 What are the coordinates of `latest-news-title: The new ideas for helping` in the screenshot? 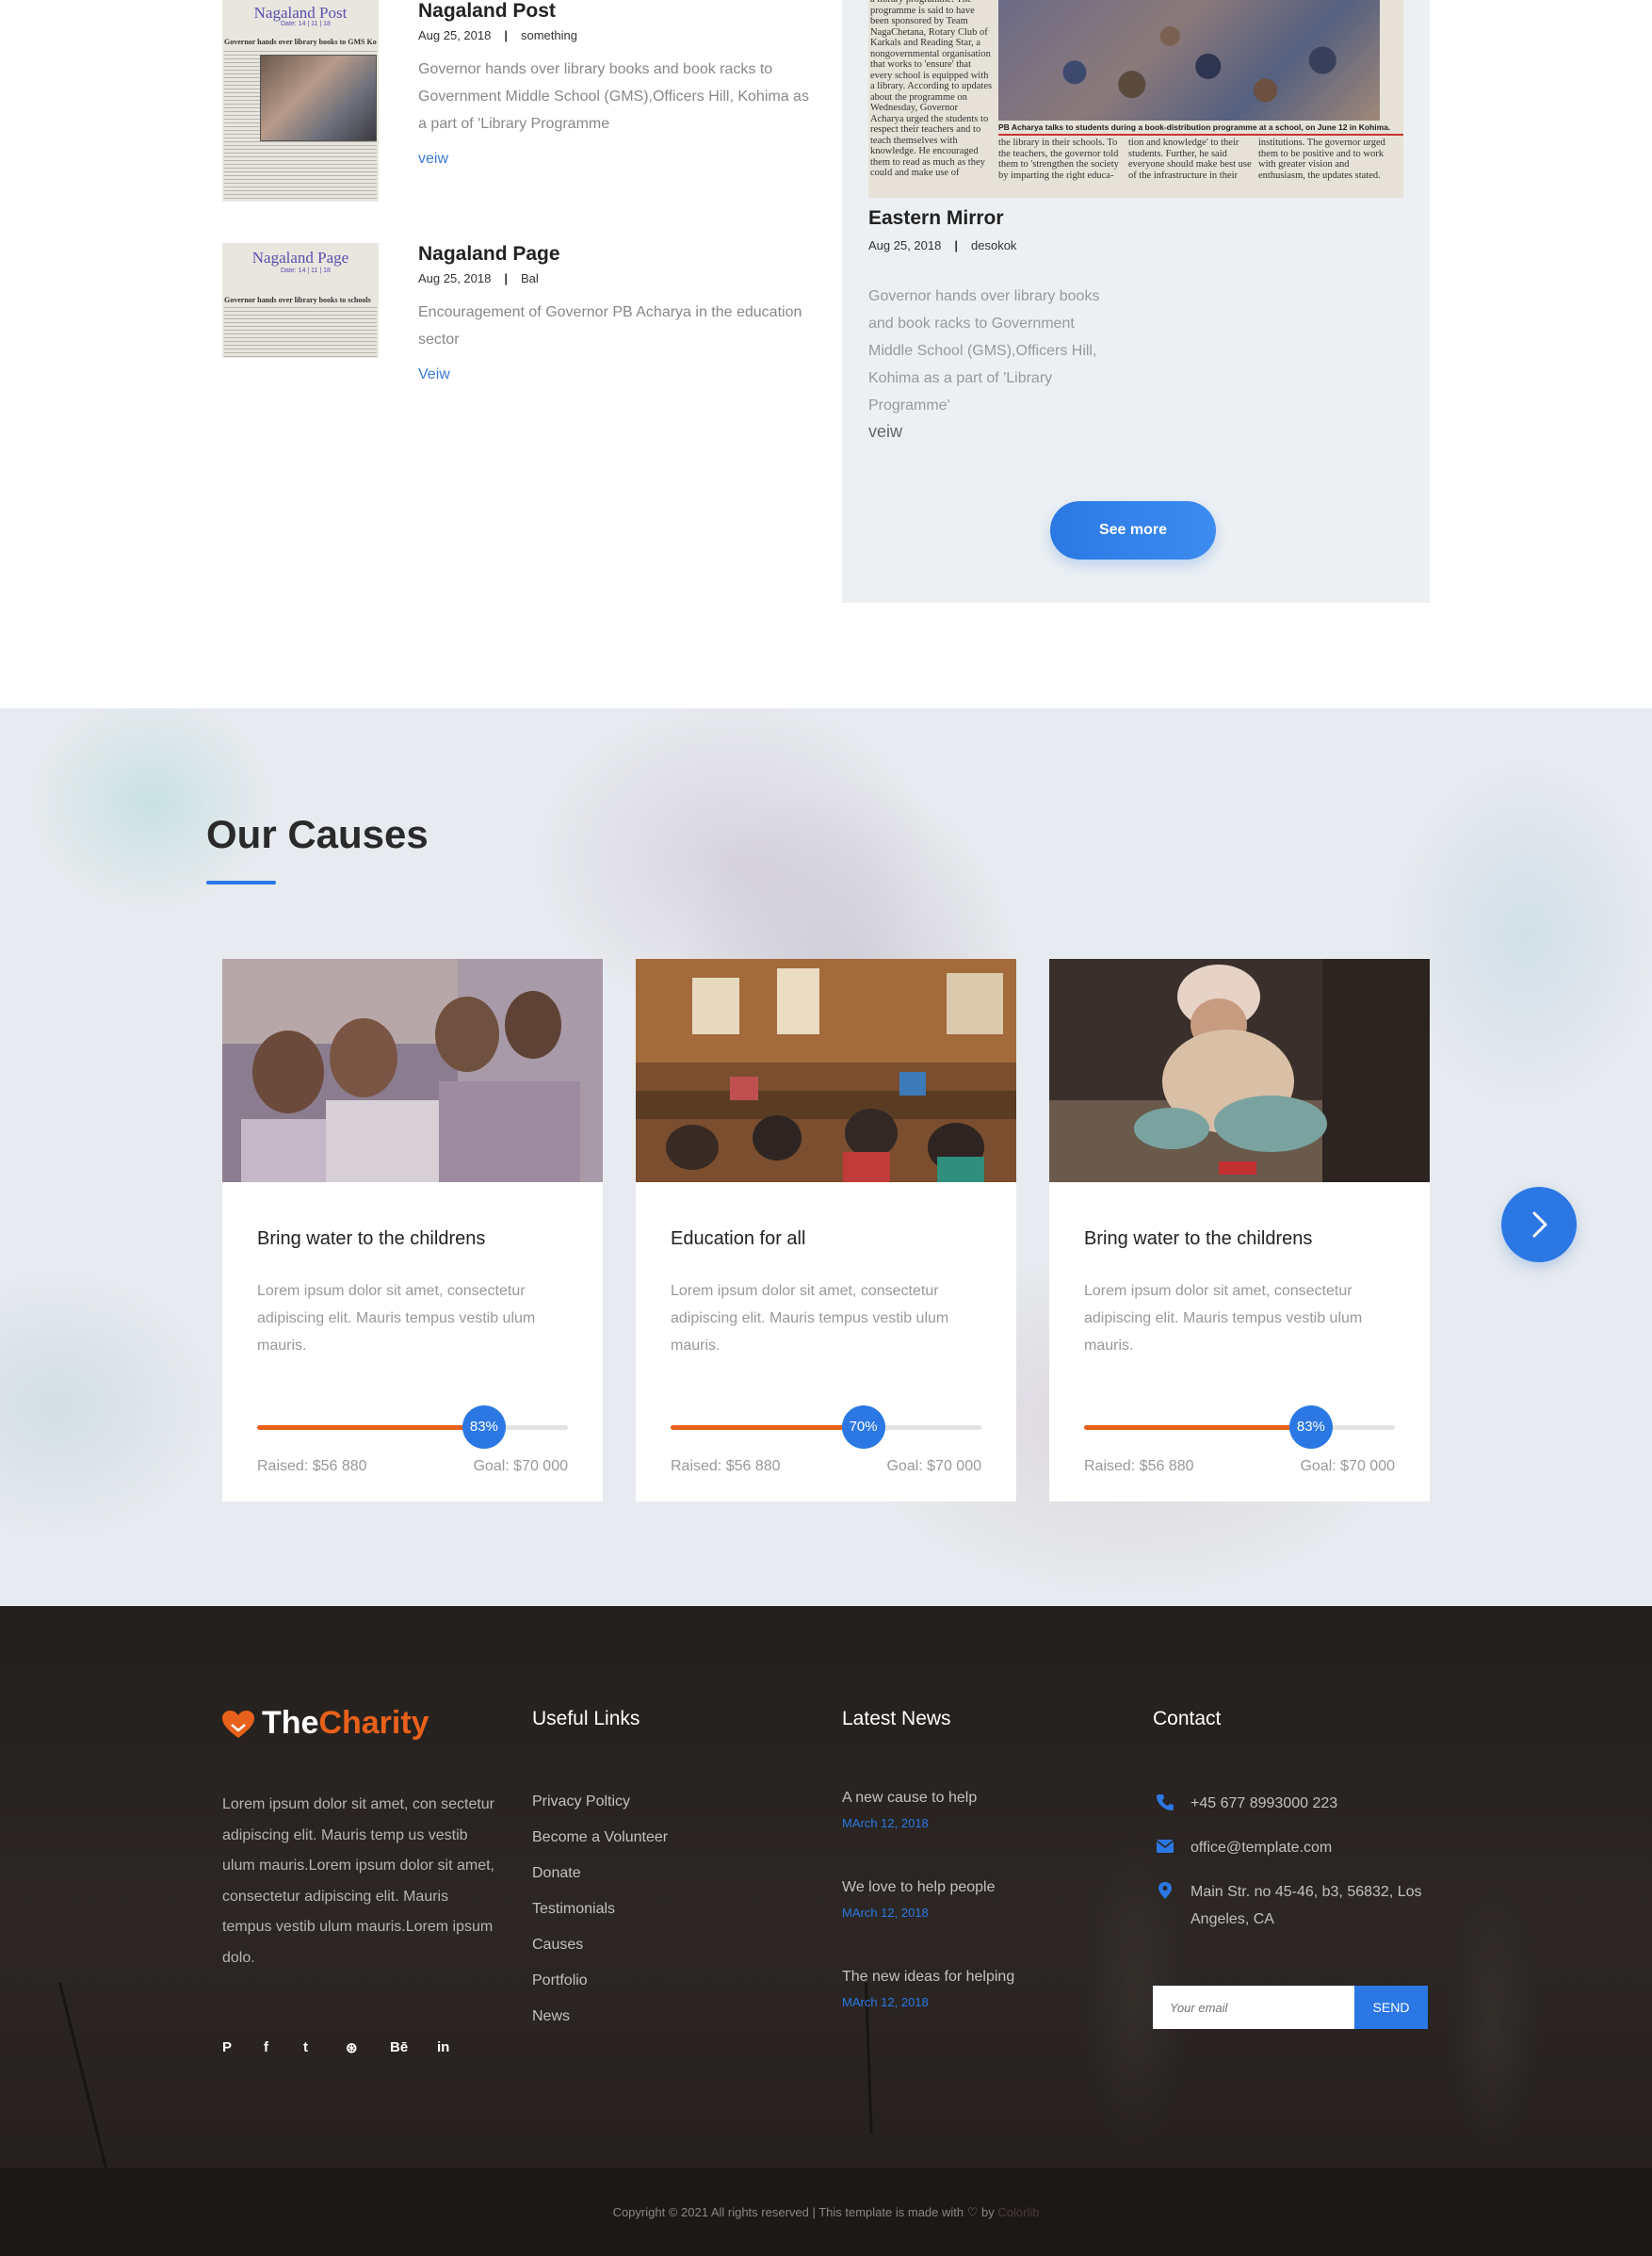 It's located at (928, 1977).